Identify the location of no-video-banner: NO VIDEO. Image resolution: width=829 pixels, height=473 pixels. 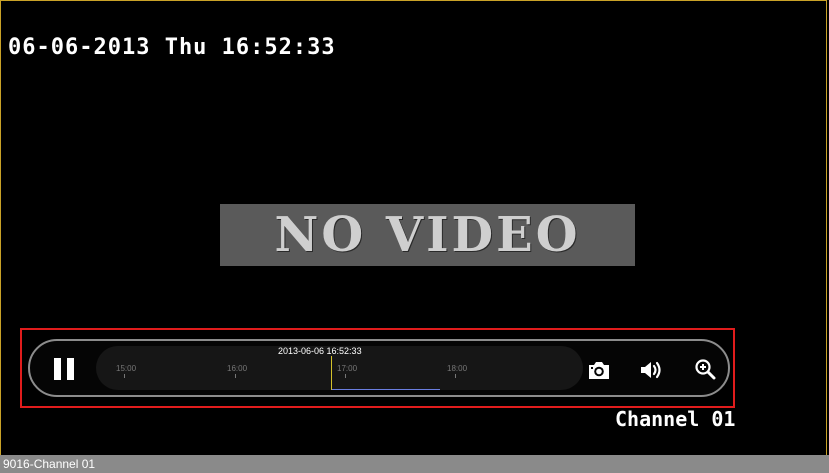
(427, 235).